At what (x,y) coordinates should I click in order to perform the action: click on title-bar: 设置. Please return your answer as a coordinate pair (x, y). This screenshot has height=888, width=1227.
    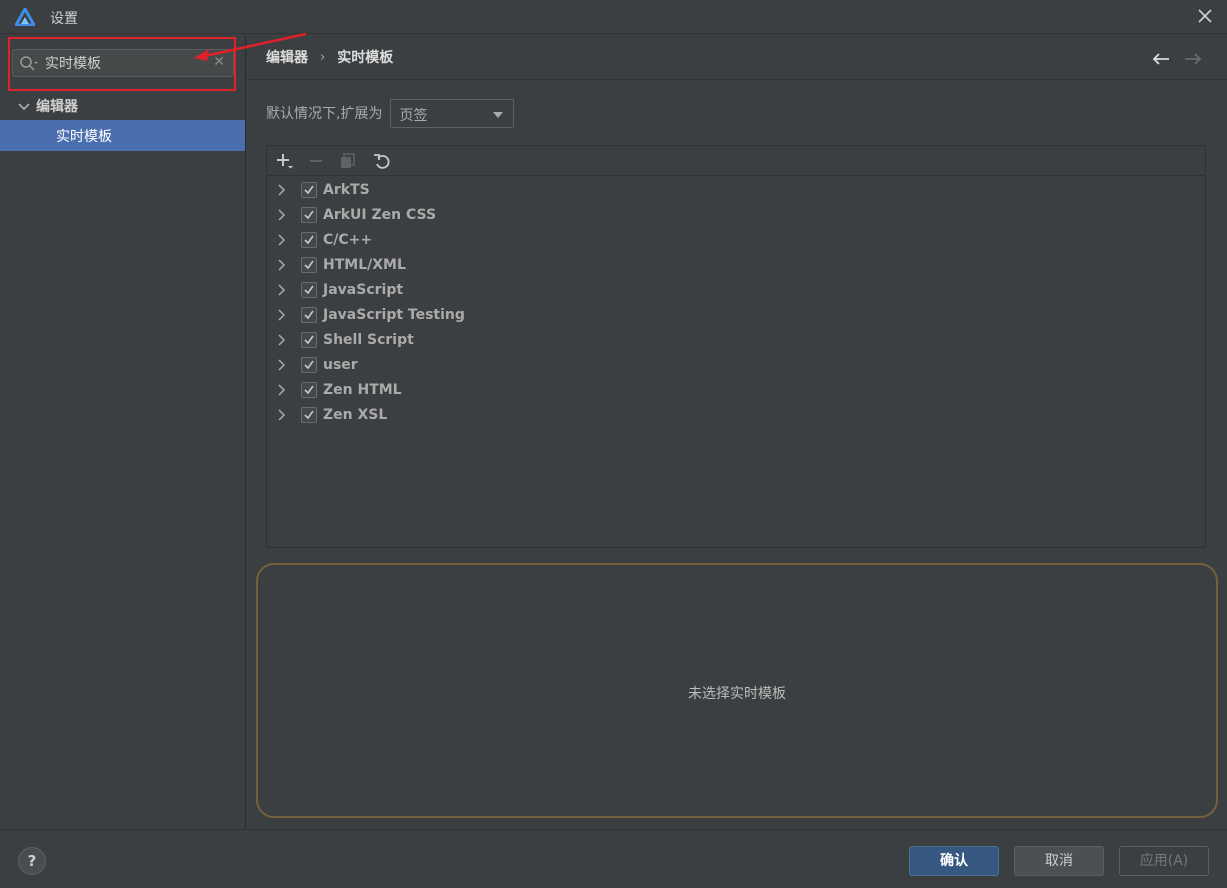
    Looking at the image, I should click on (613, 17).